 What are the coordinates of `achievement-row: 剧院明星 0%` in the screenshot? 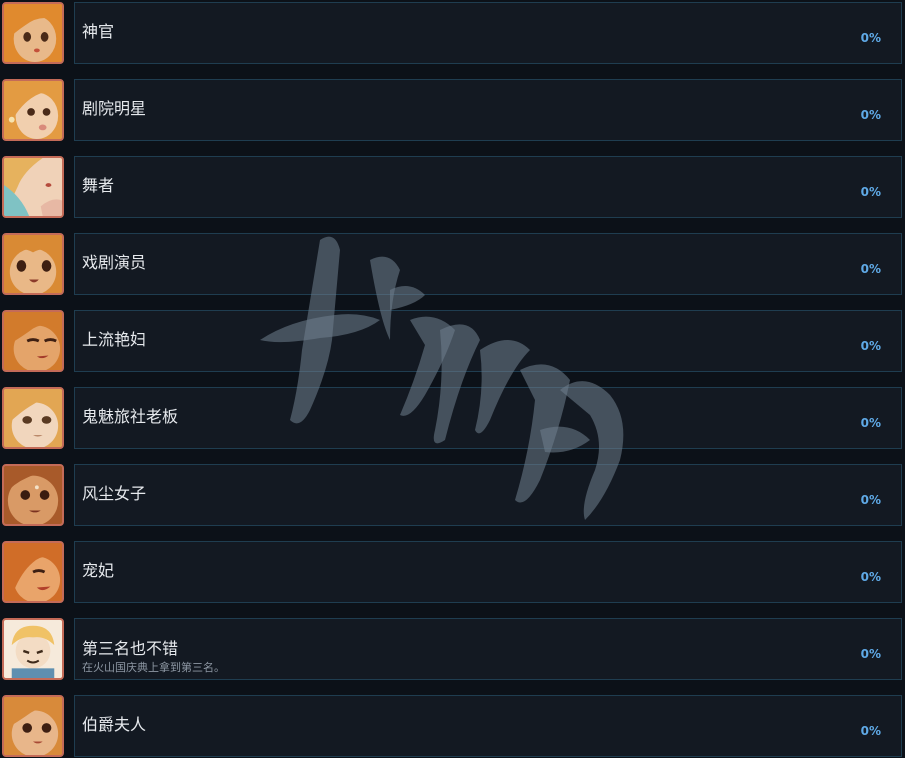 It's located at (452, 109).